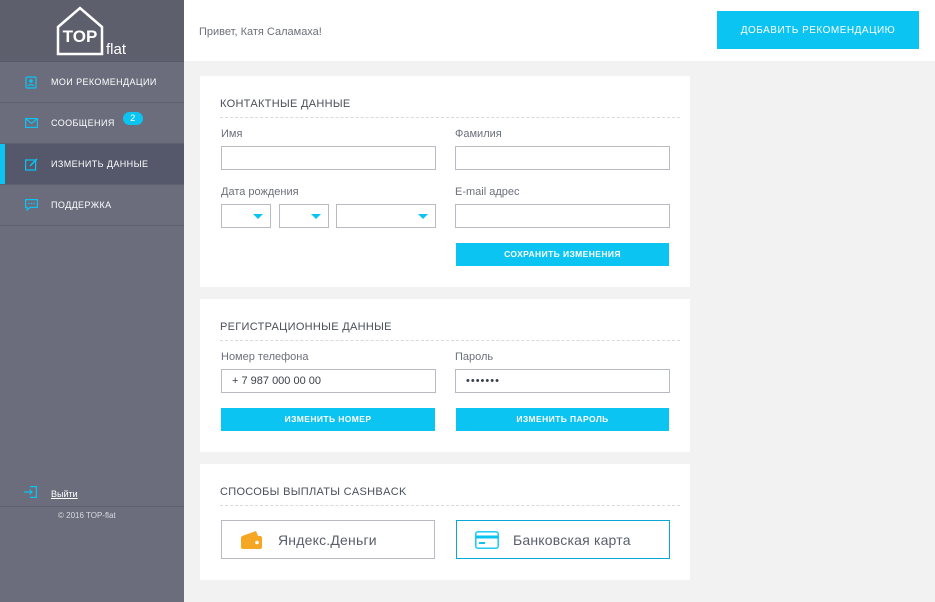 The width and height of the screenshot is (935, 602). What do you see at coordinates (304, 216) in the screenshot?
I see `birth-month-select` at bounding box center [304, 216].